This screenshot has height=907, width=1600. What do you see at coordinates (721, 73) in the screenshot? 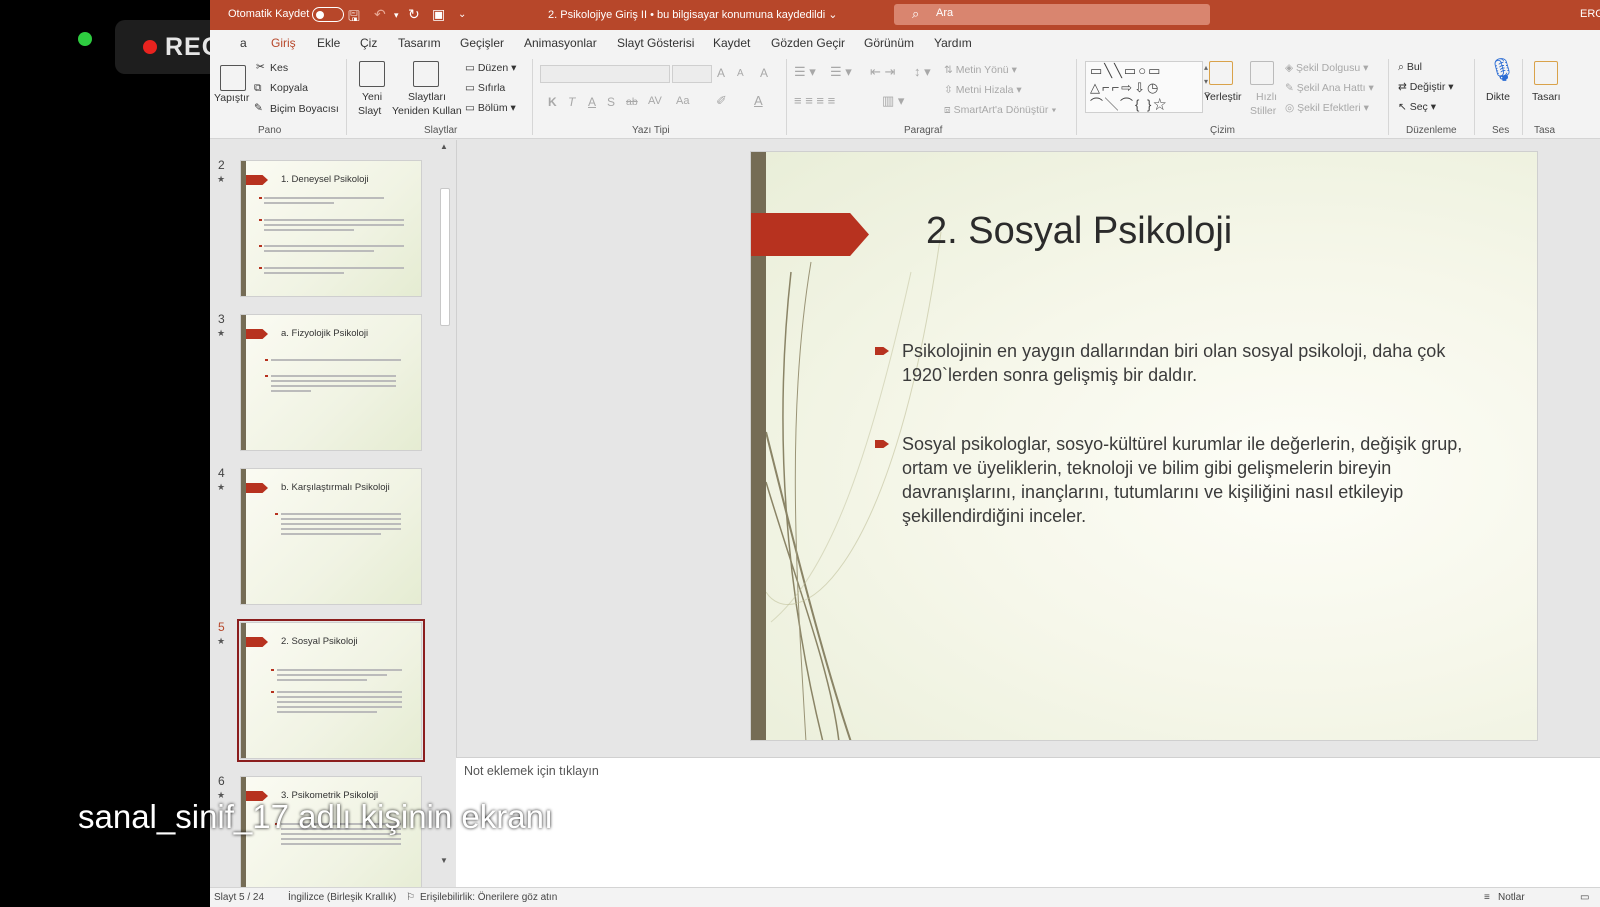
I see `grow-font-button: A` at bounding box center [721, 73].